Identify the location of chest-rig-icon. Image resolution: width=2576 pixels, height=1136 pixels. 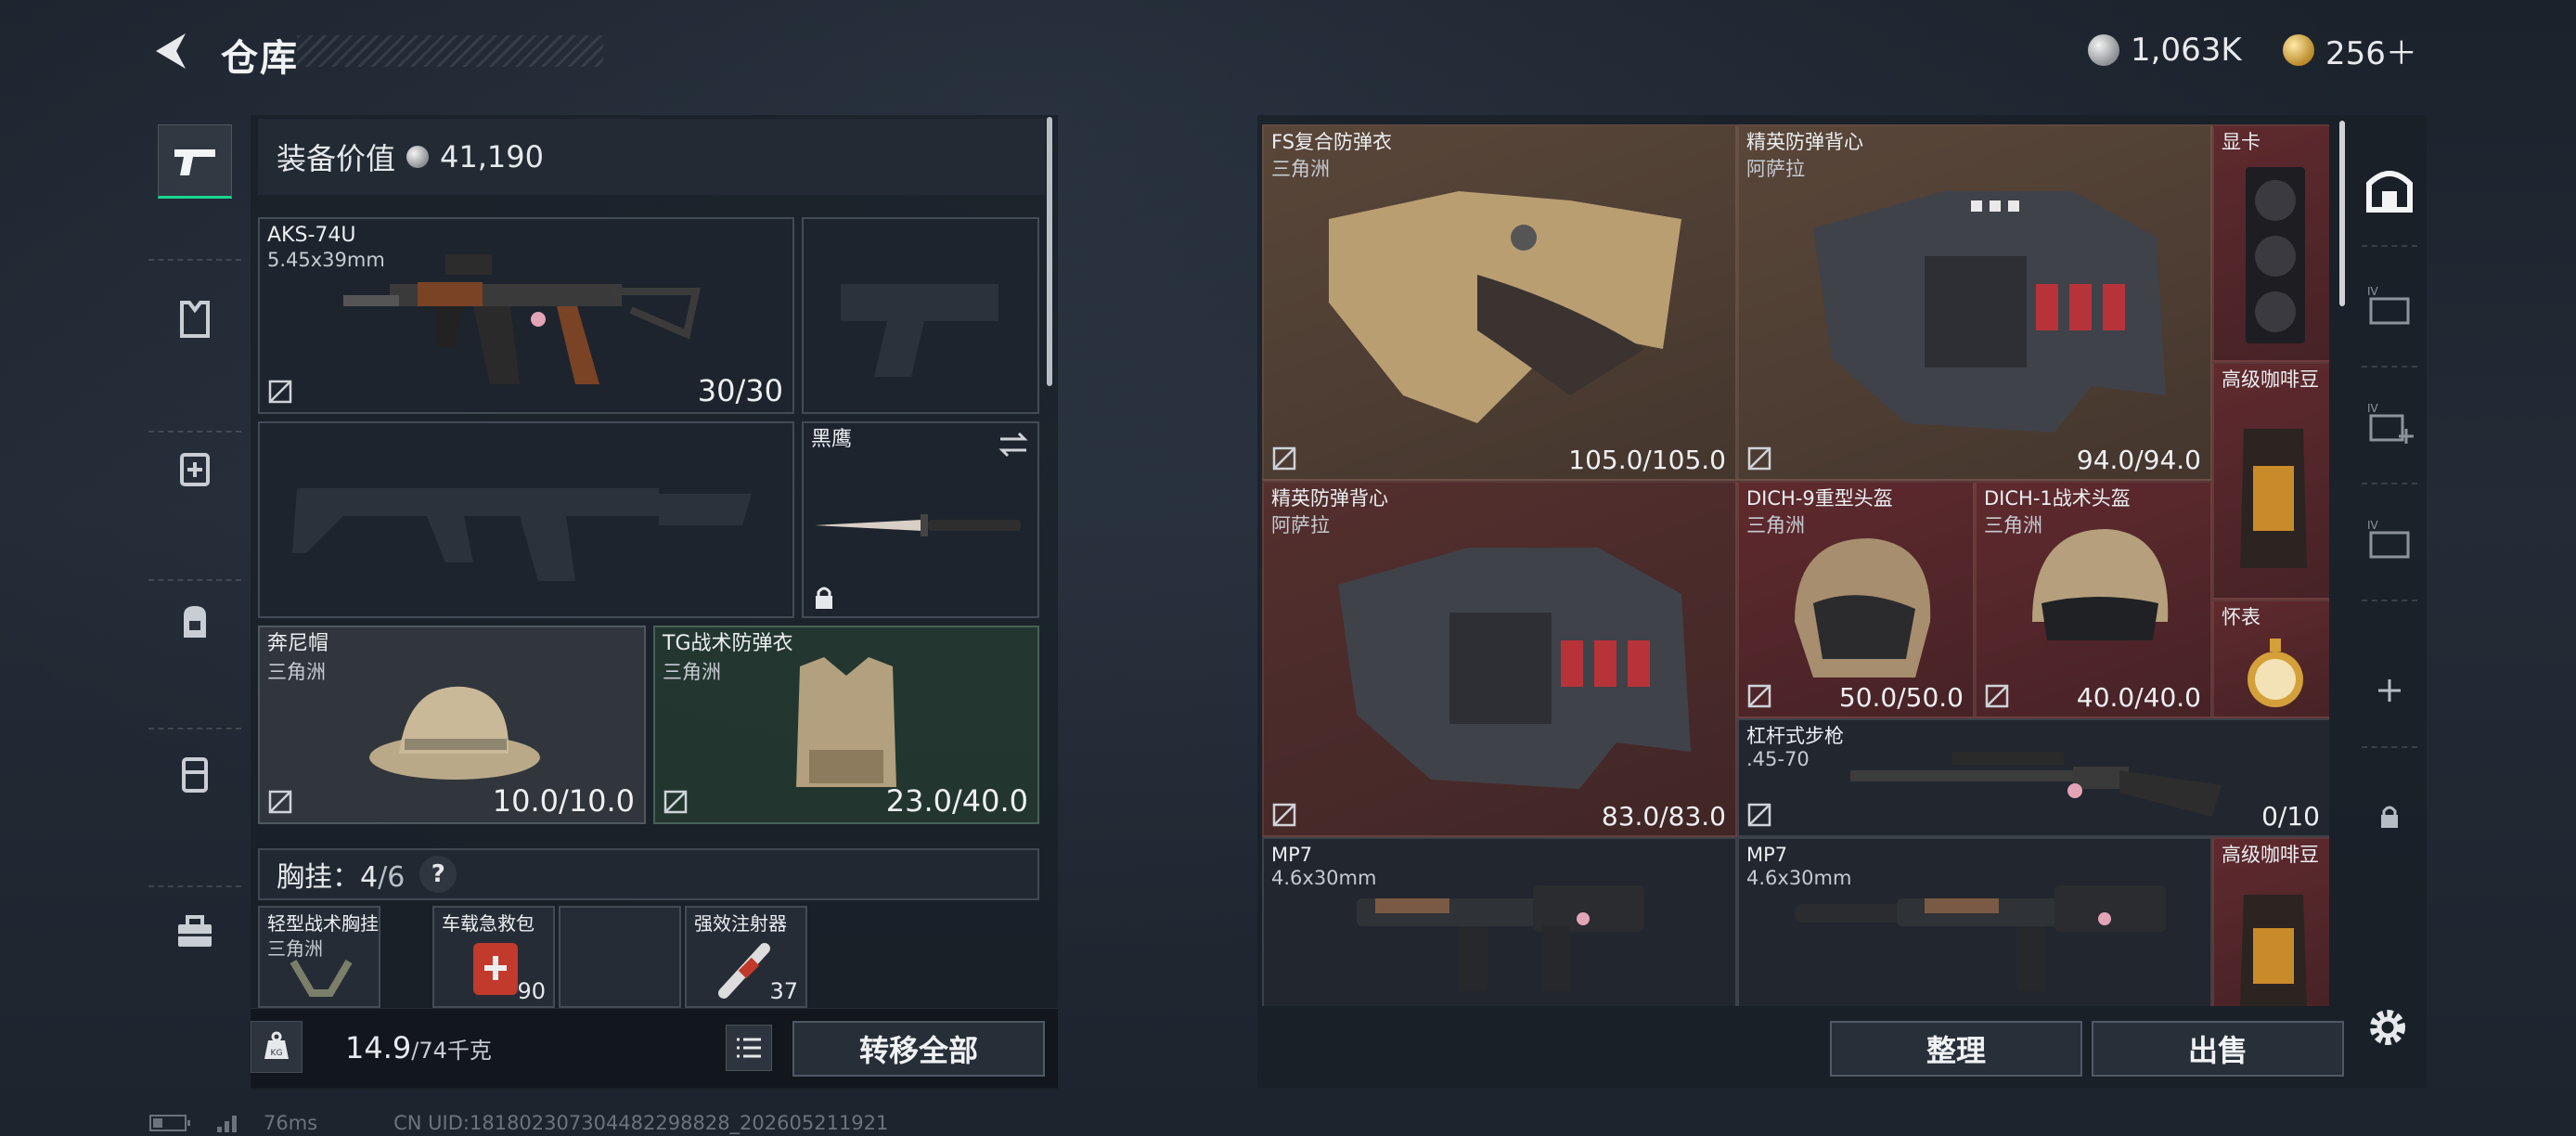
(195, 775).